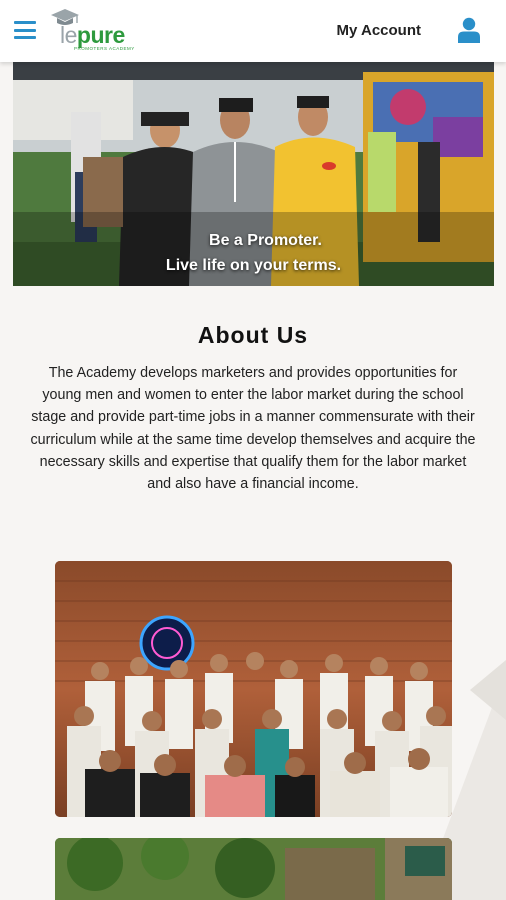  Describe the element at coordinates (92, 35) in the screenshot. I see `logo-text: lepure` at that location.